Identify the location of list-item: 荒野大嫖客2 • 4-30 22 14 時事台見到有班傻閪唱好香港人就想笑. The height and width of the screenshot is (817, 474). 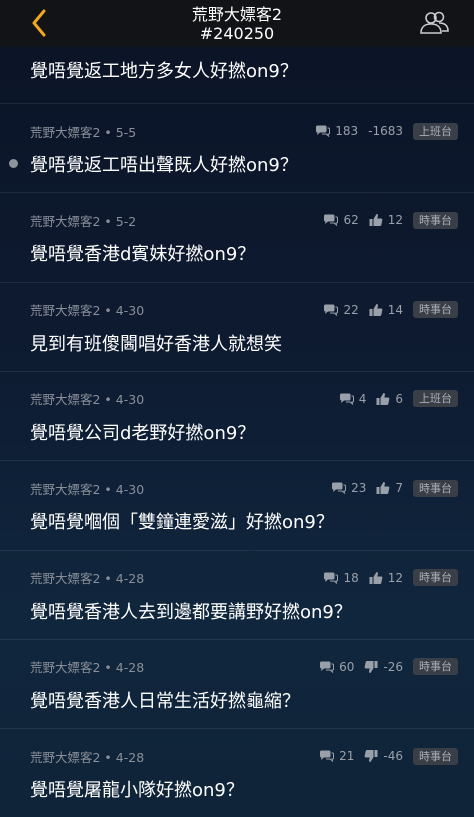
(237, 326).